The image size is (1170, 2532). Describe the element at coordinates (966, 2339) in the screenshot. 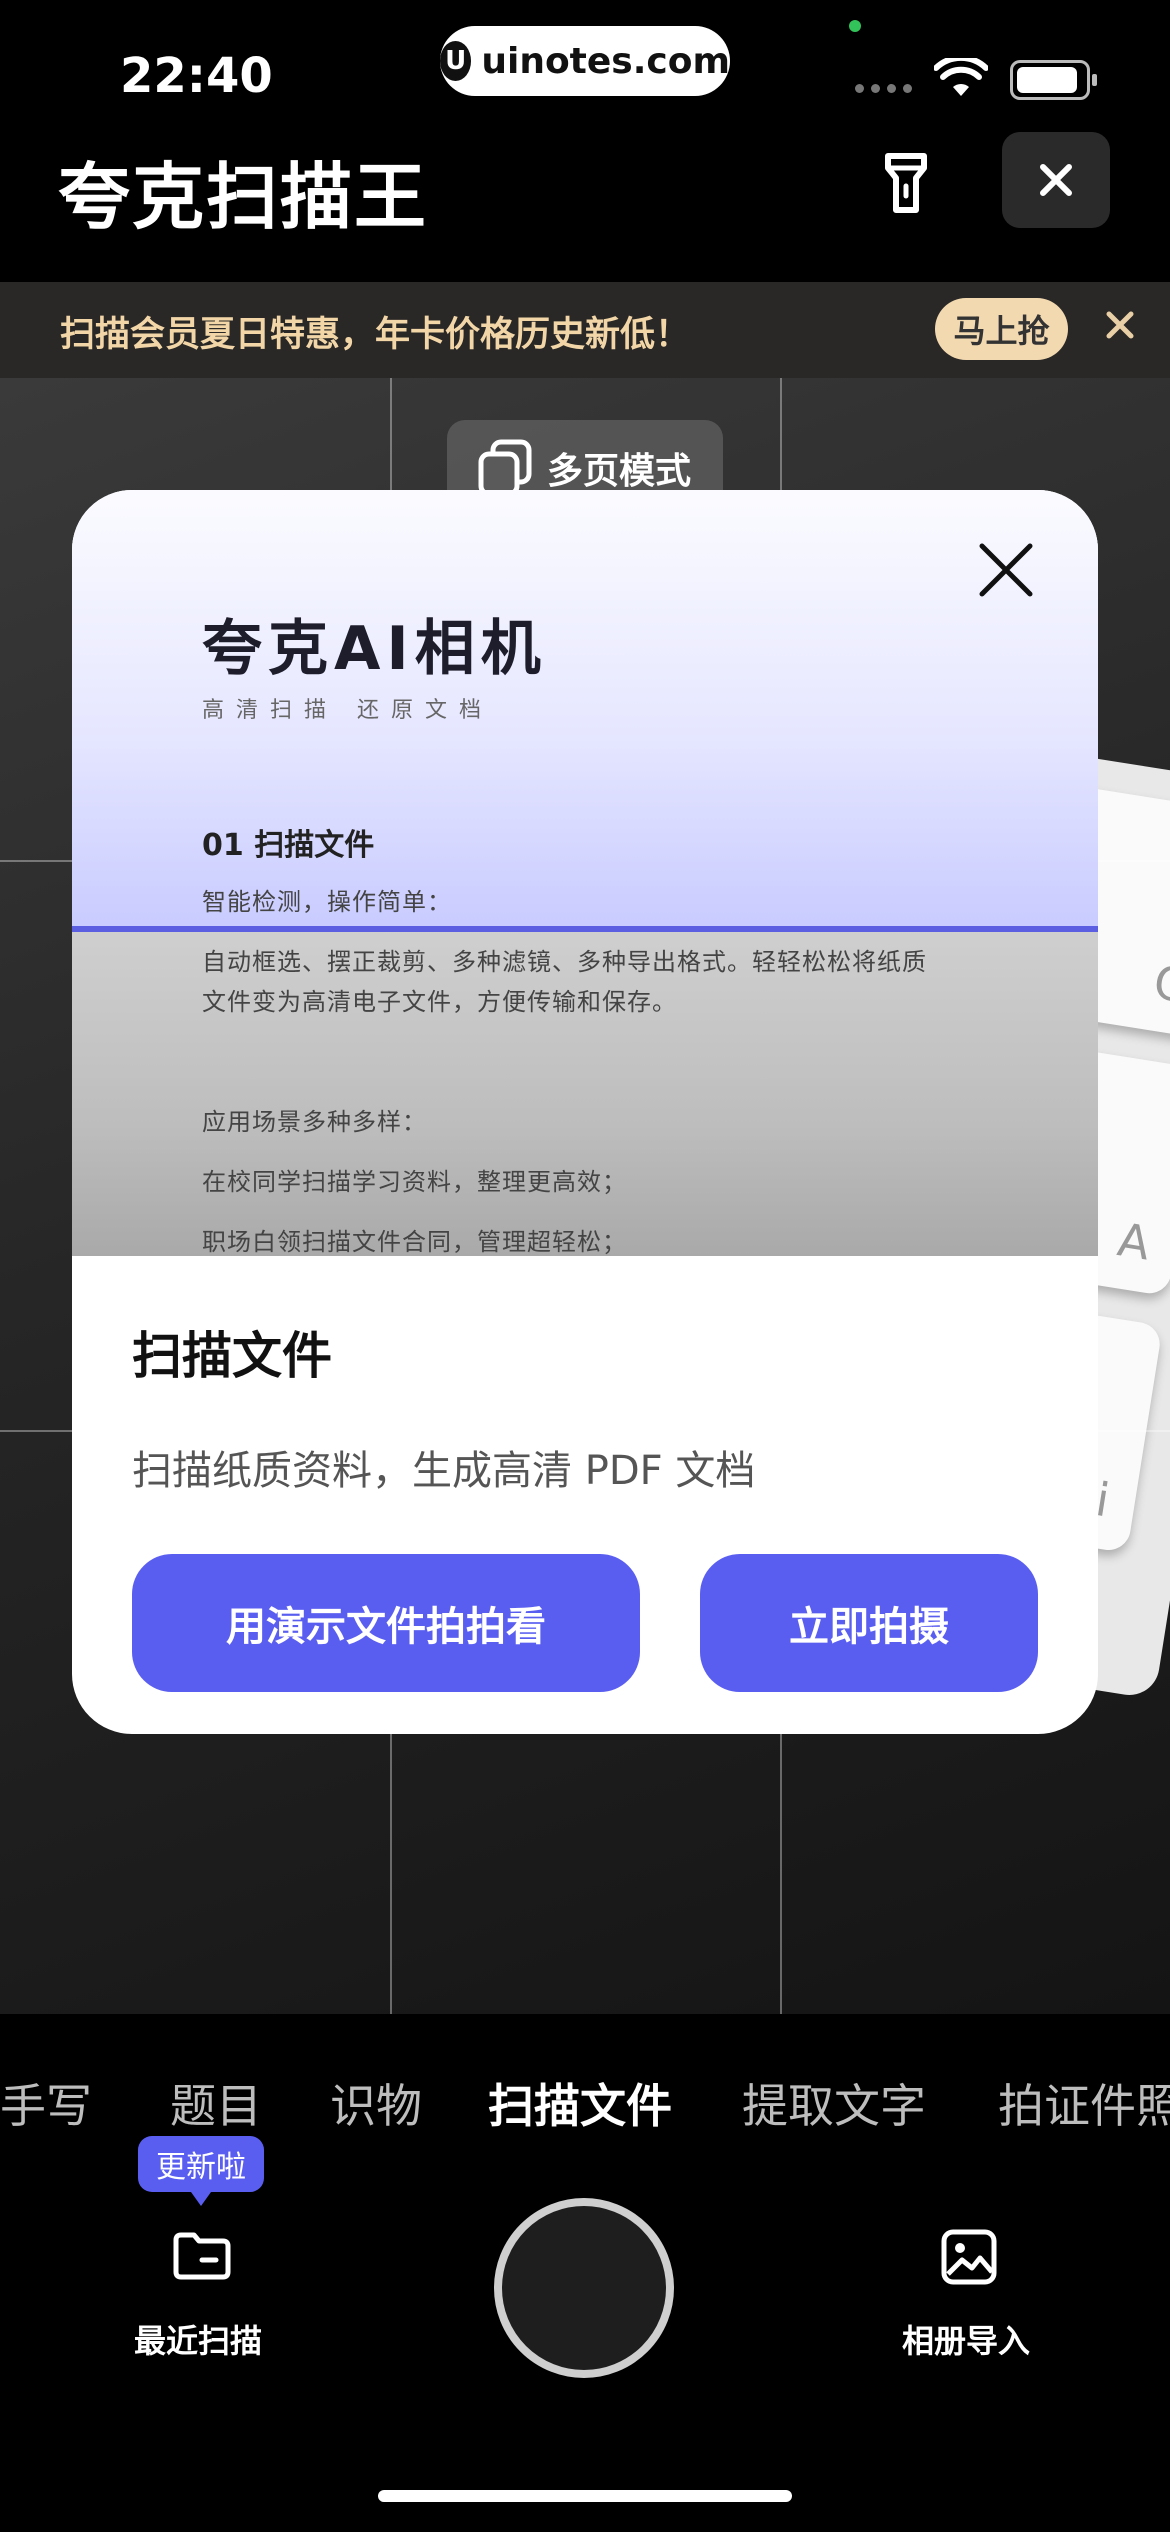

I see `album-import-label: 相册导入` at that location.